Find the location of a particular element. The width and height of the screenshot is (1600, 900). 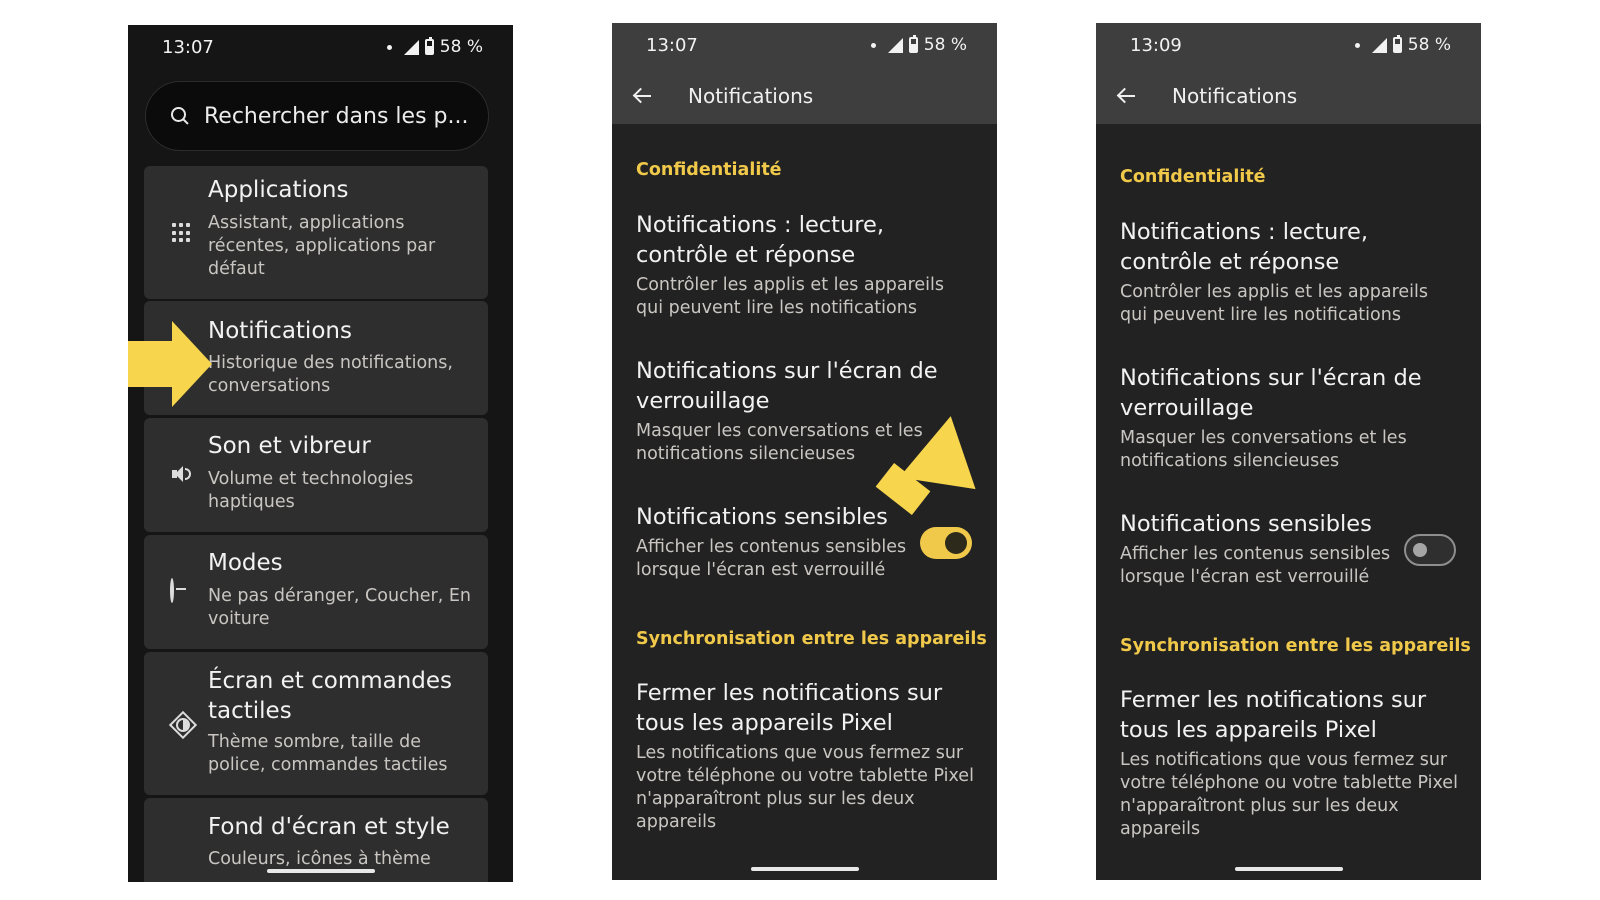

search-icon is located at coordinates (180, 116).